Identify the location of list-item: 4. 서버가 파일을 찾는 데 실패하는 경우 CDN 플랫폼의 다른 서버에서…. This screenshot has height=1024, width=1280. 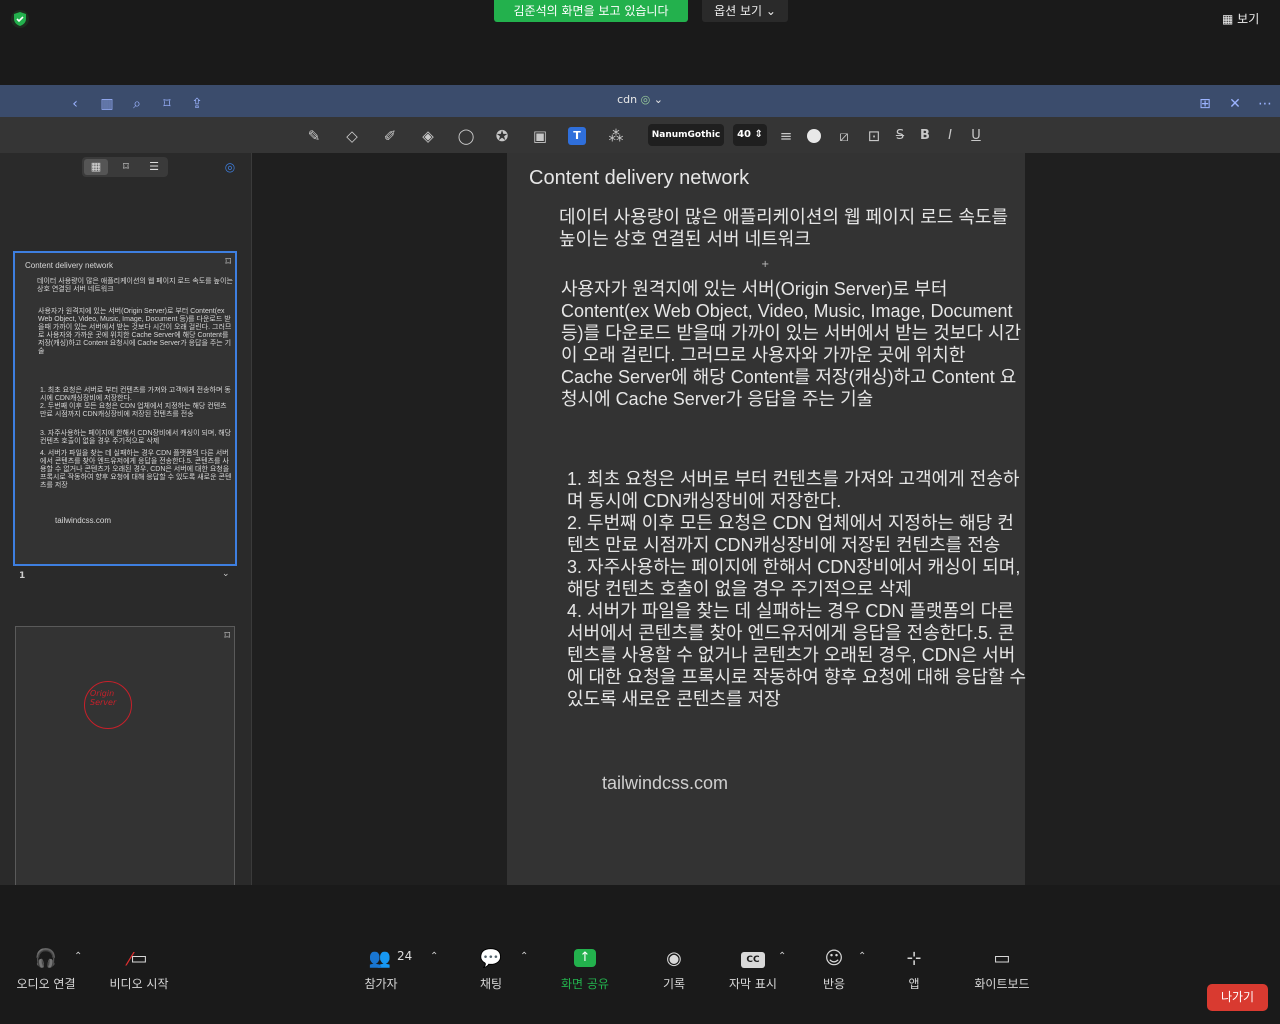
(798, 655).